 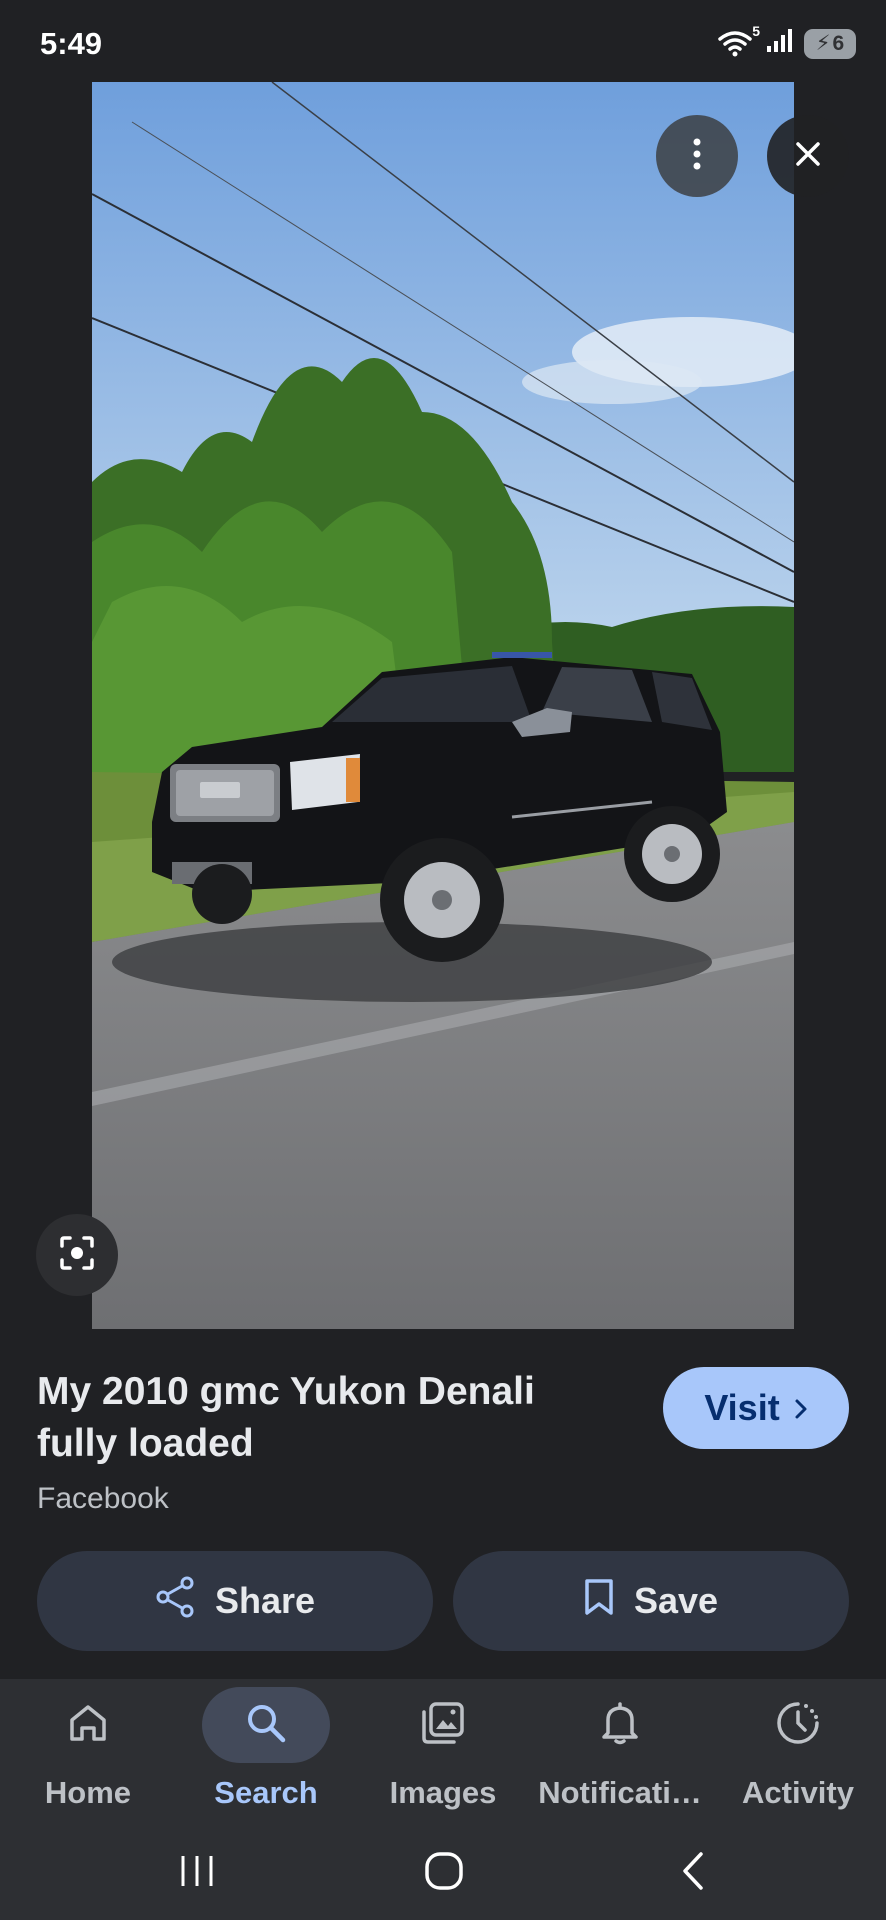 I want to click on chevron-right-icon, so click(x=801, y=1408).